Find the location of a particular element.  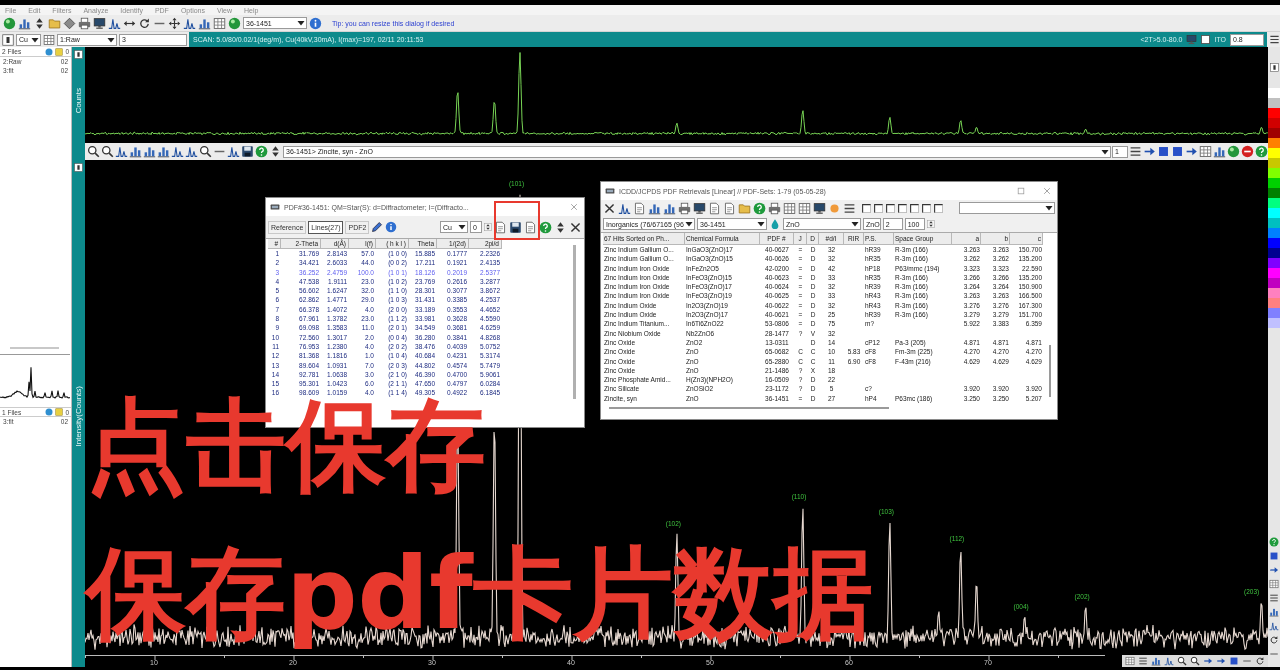

pencil-icon is located at coordinates (377, 227).